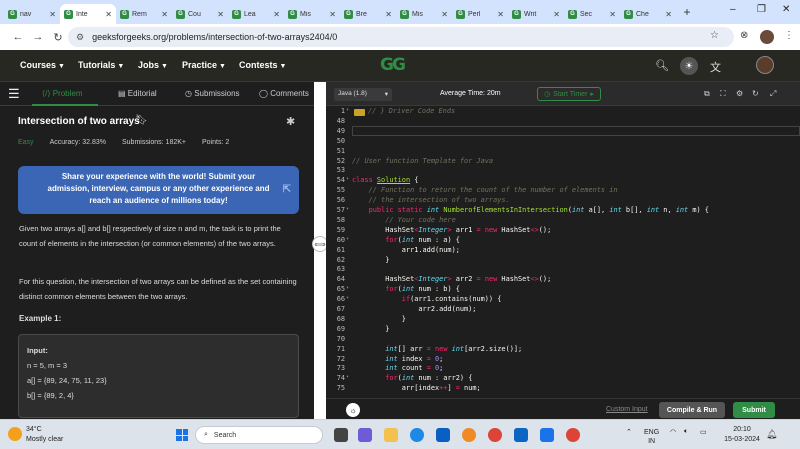 This screenshot has height=449, width=800. Describe the element at coordinates (474, 14) in the screenshot. I see `browser-tab-label: Perl` at that location.